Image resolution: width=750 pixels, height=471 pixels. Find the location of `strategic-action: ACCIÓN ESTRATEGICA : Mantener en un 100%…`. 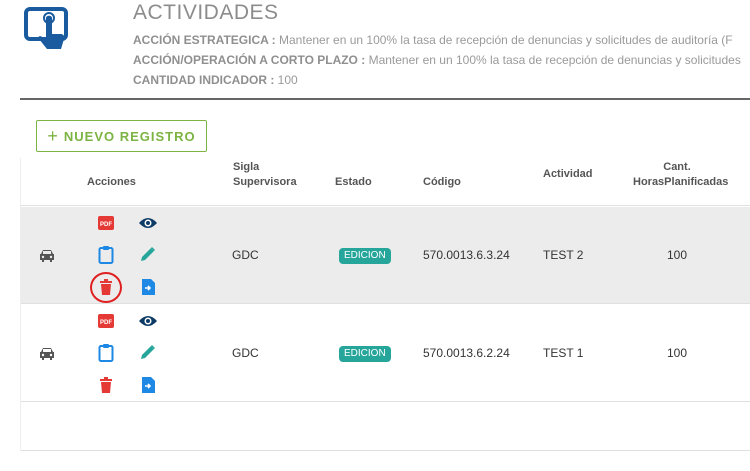

strategic-action: ACCIÓN ESTRATEGICA : Mantener en un 100%… is located at coordinates (433, 40).